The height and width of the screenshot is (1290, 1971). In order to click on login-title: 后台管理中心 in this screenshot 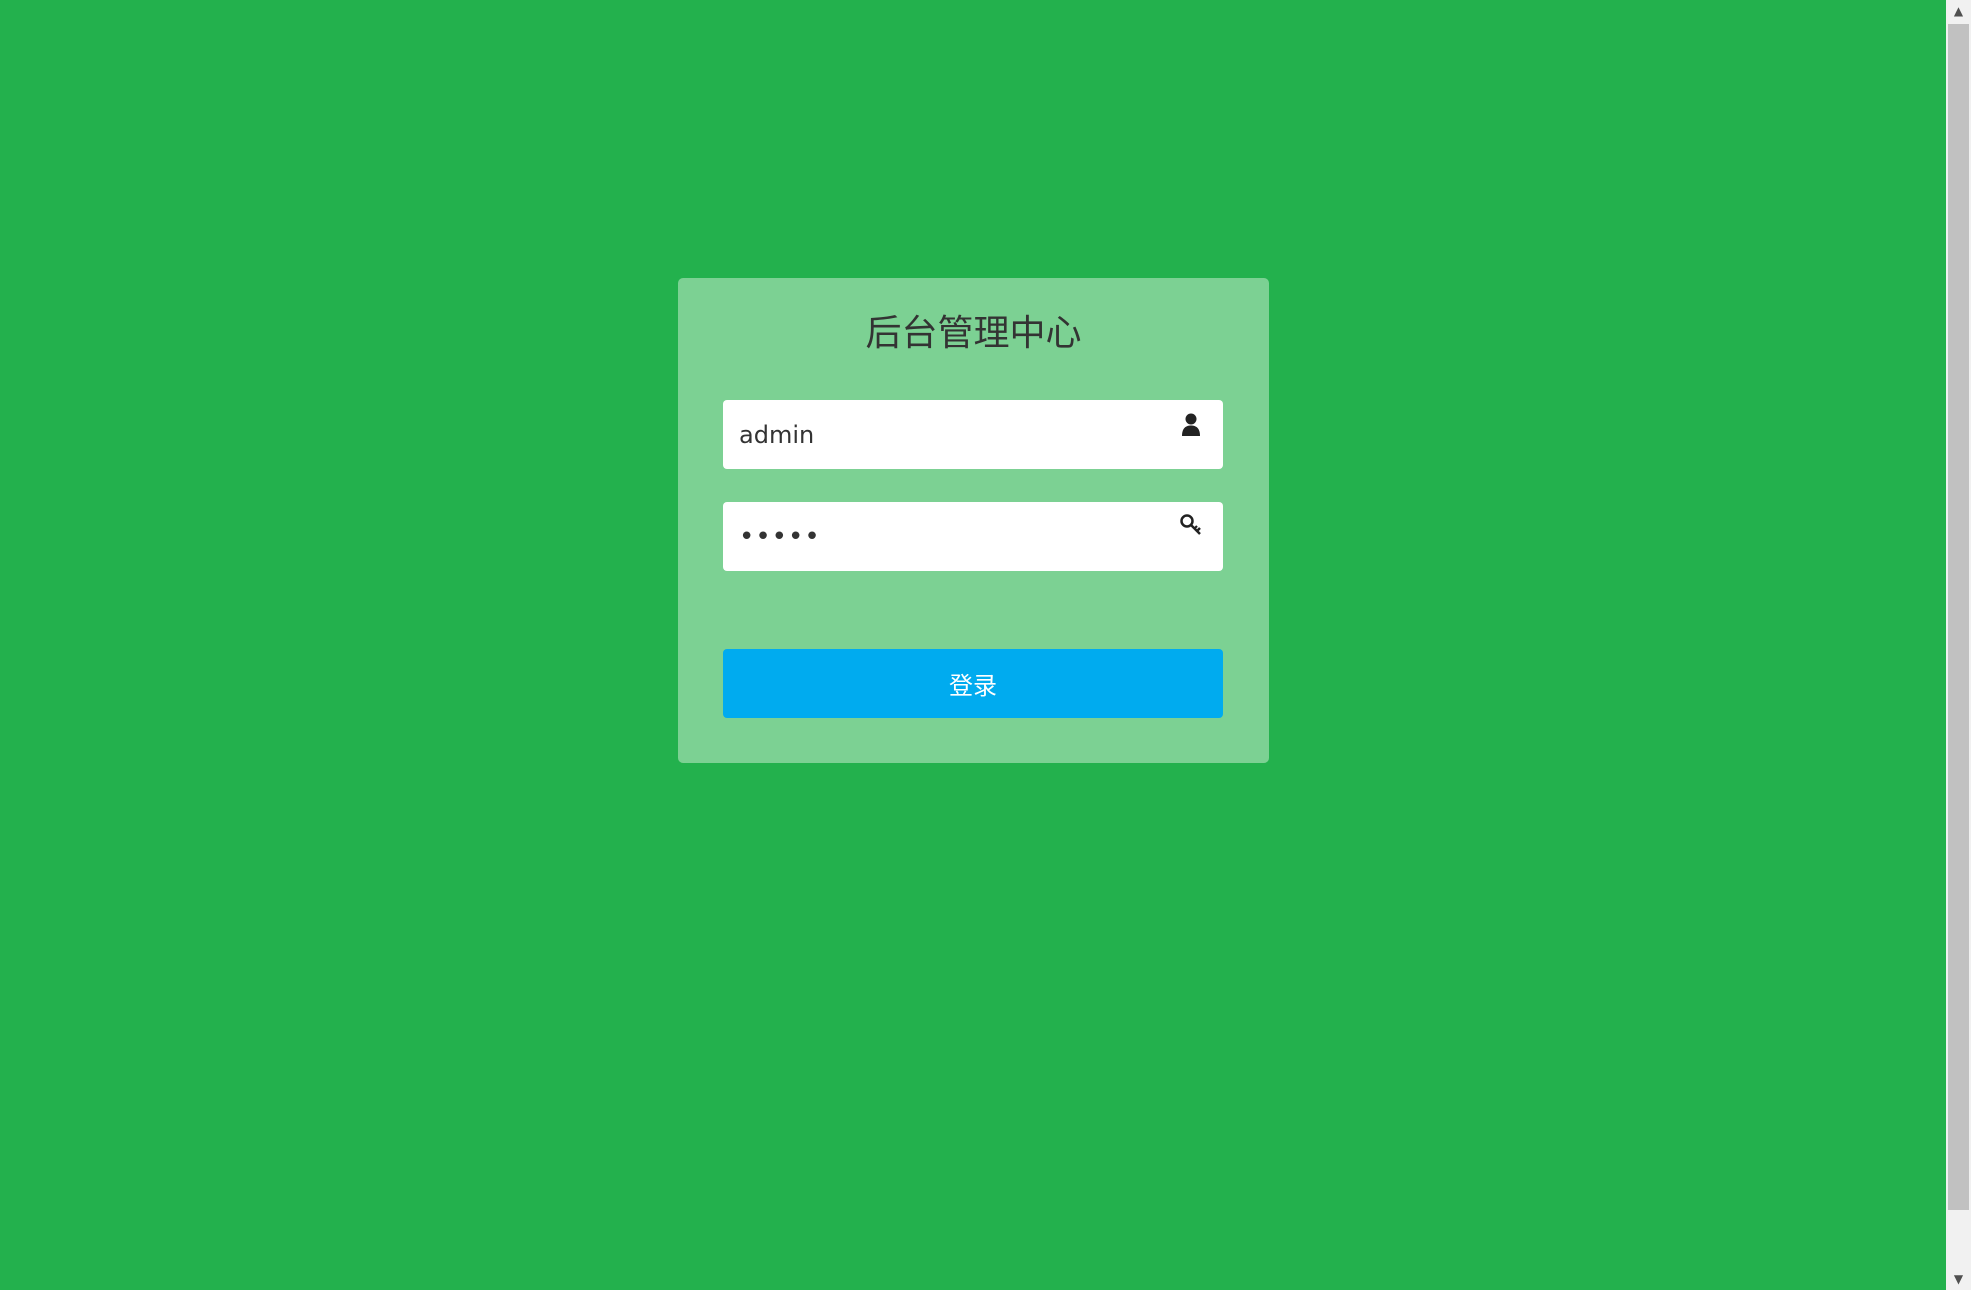, I will do `click(973, 333)`.